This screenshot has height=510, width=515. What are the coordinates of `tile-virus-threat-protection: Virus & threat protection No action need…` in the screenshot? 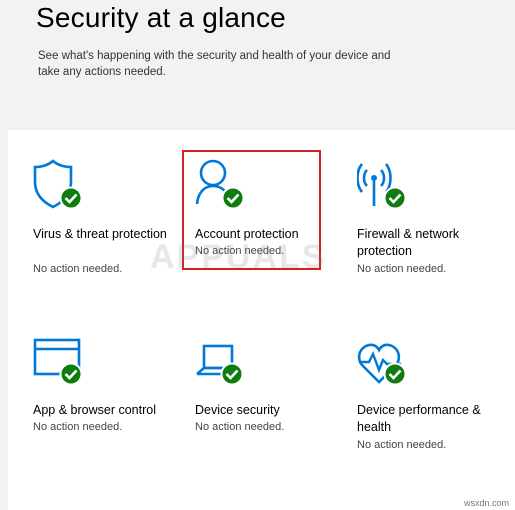 It's located at (108, 233).